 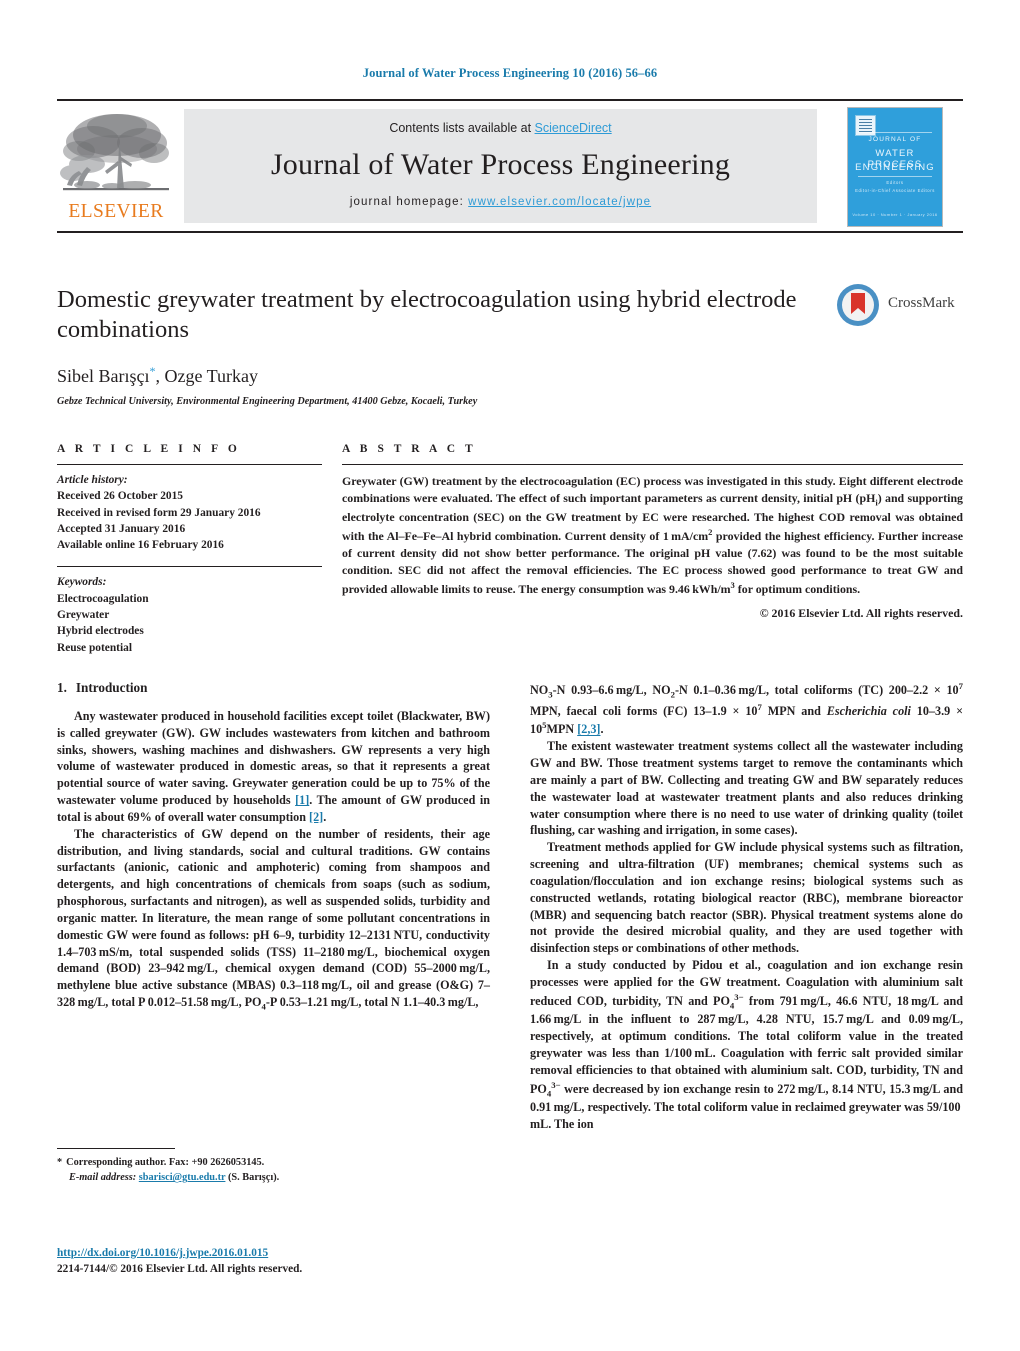 I want to click on article-info-heading: A R T I C L E I N F O, so click(x=149, y=449).